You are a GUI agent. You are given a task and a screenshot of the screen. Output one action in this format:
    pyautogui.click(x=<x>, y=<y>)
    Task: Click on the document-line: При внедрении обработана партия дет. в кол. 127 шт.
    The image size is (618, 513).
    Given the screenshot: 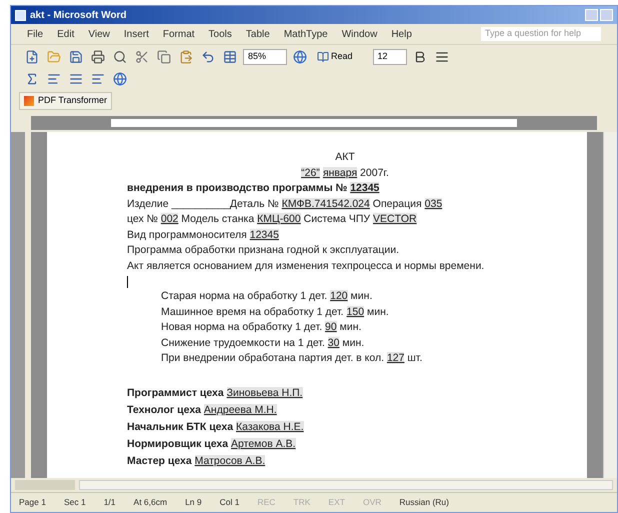 What is the action you would take?
    pyautogui.click(x=292, y=358)
    